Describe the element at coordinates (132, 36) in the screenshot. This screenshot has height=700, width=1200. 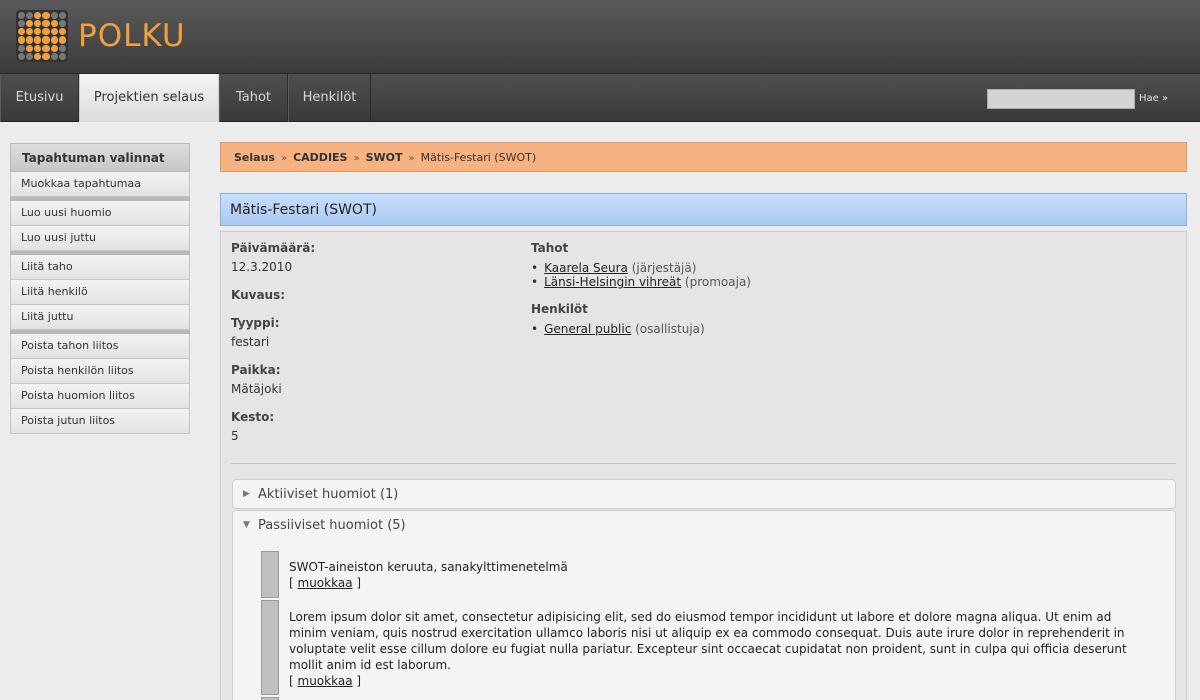
I see `logo-text: POLKU` at that location.